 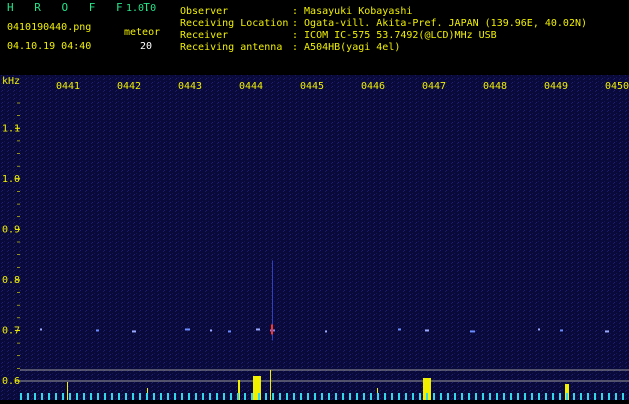 What do you see at coordinates (11, 330) in the screenshot?
I see `y-tick-label: 0.7` at bounding box center [11, 330].